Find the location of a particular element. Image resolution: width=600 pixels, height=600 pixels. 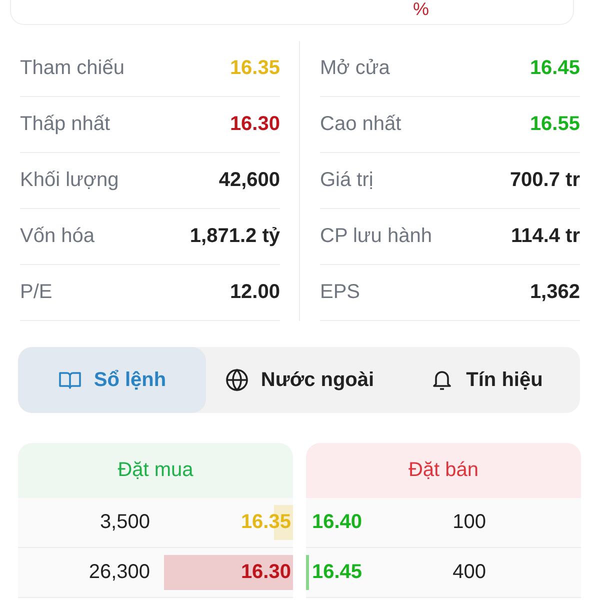

ask-header: Đặt bán is located at coordinates (443, 470).